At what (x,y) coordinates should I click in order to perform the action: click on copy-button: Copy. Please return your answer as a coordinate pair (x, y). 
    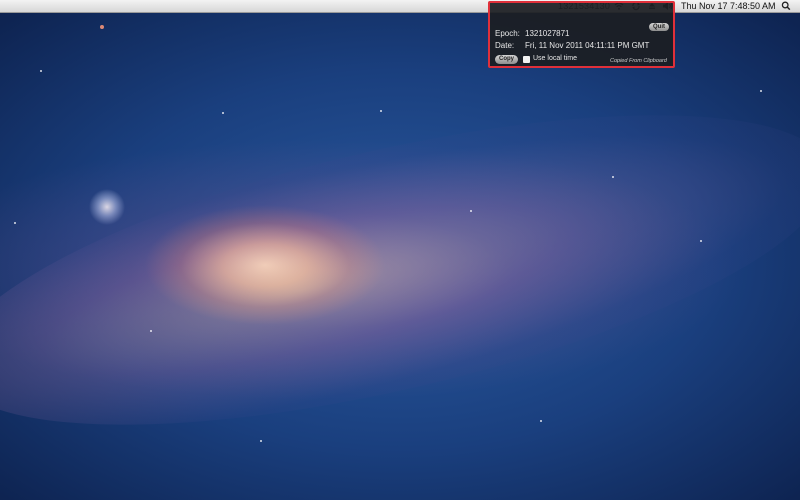
    Looking at the image, I should click on (506, 59).